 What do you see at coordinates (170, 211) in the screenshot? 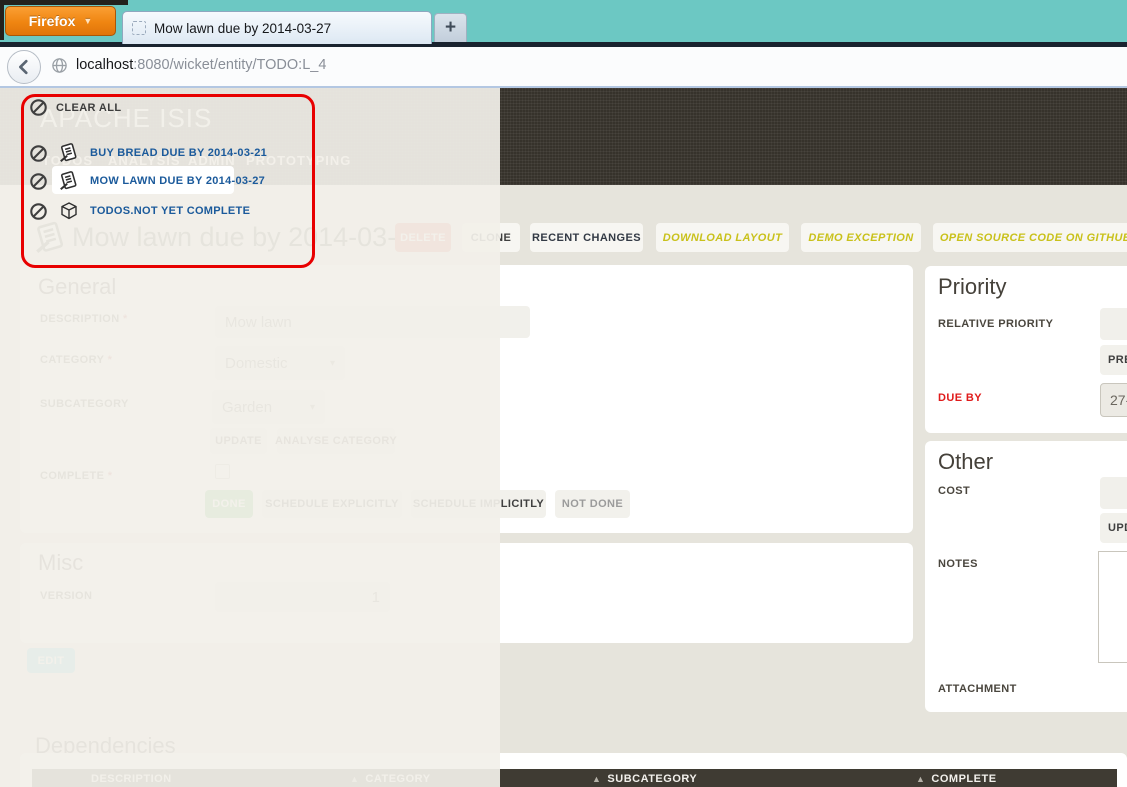
I see `bookmark-link: TODOS.NOT YET COMPLETE` at bounding box center [170, 211].